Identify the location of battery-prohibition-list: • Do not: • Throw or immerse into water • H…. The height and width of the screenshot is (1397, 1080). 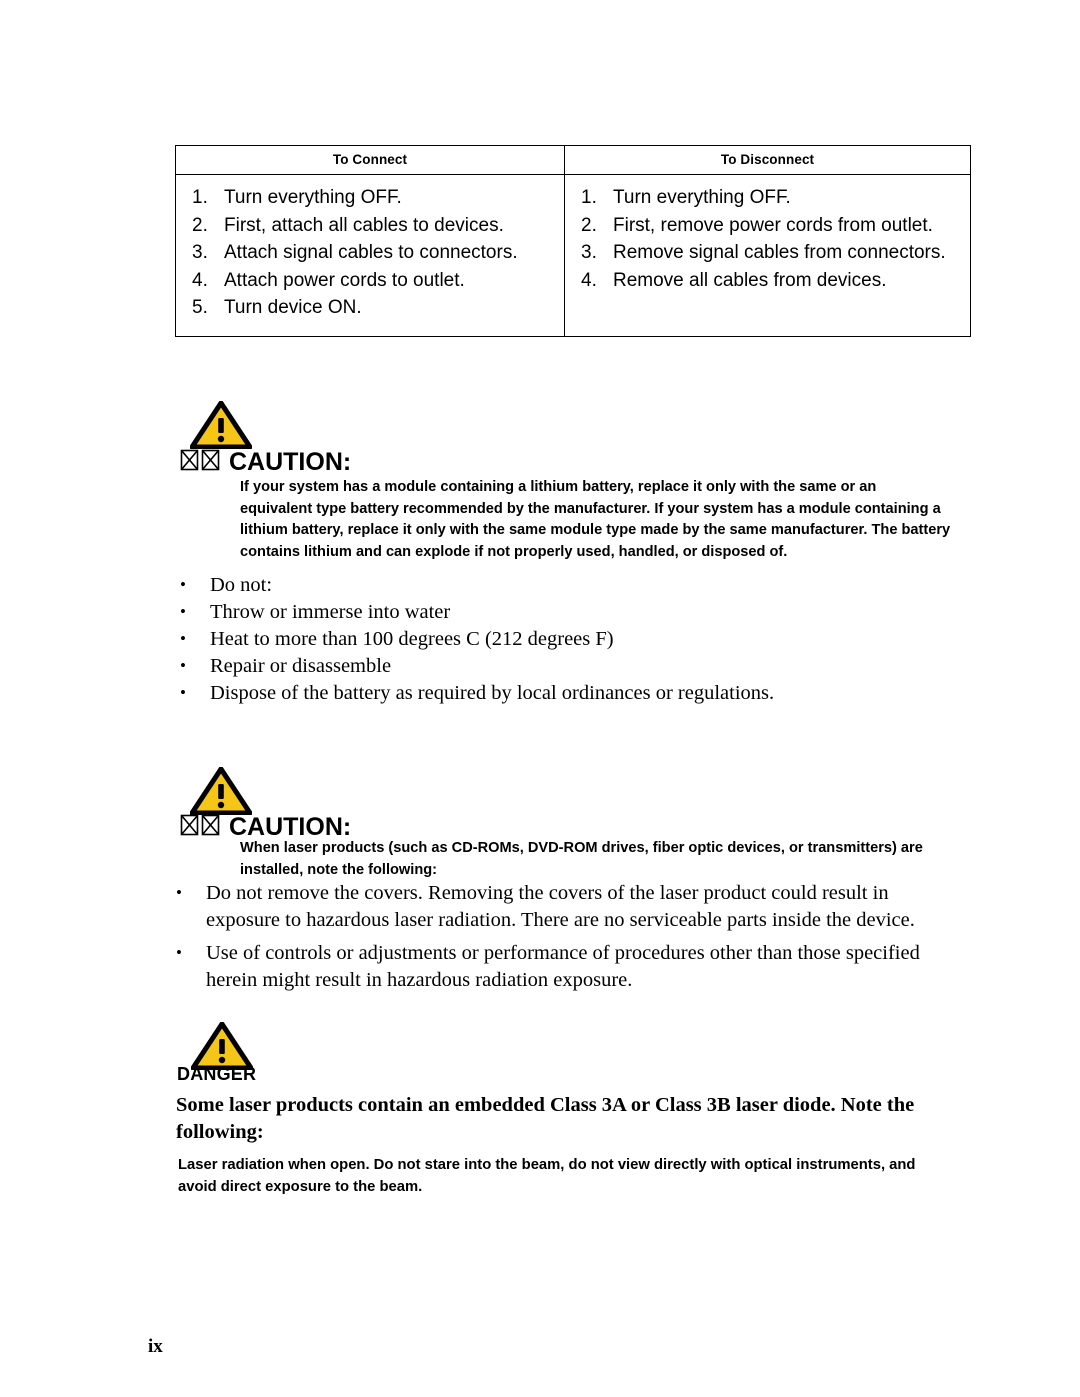
(570, 639).